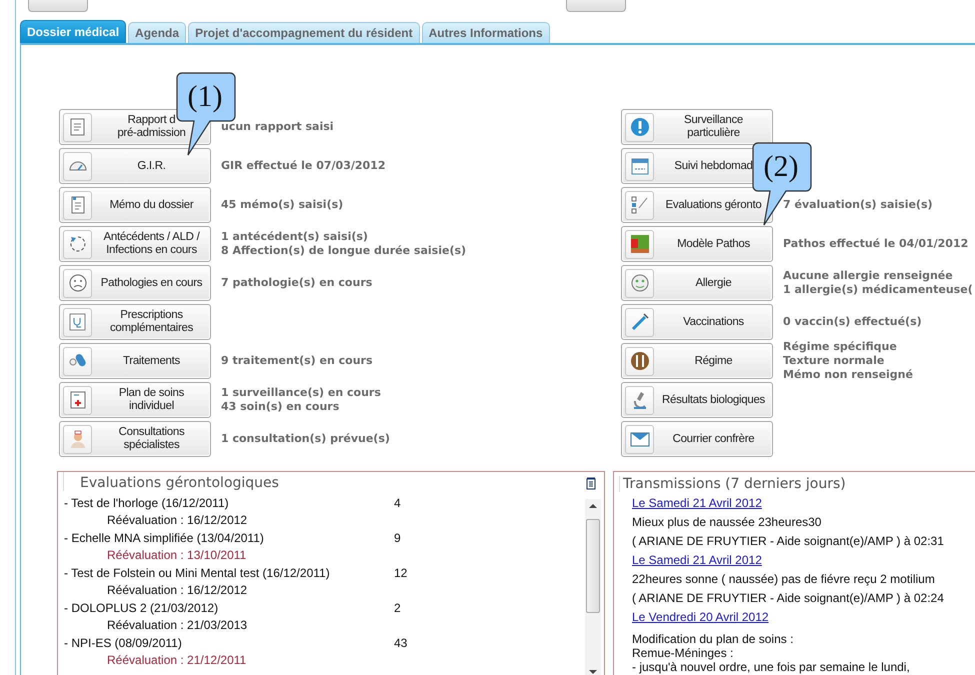 The image size is (975, 675). I want to click on menu-button: G.I.R., so click(135, 166).